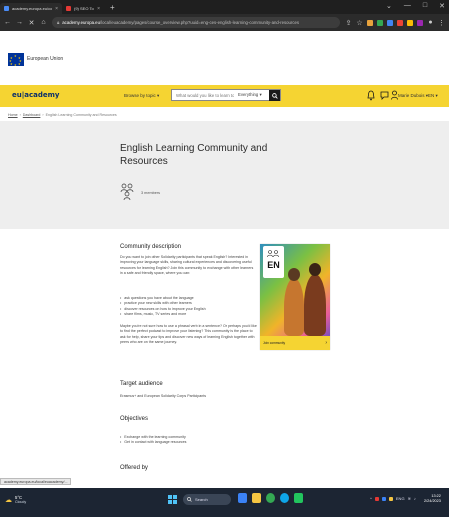 The width and height of the screenshot is (449, 517). I want to click on bell-icon, so click(371, 95).